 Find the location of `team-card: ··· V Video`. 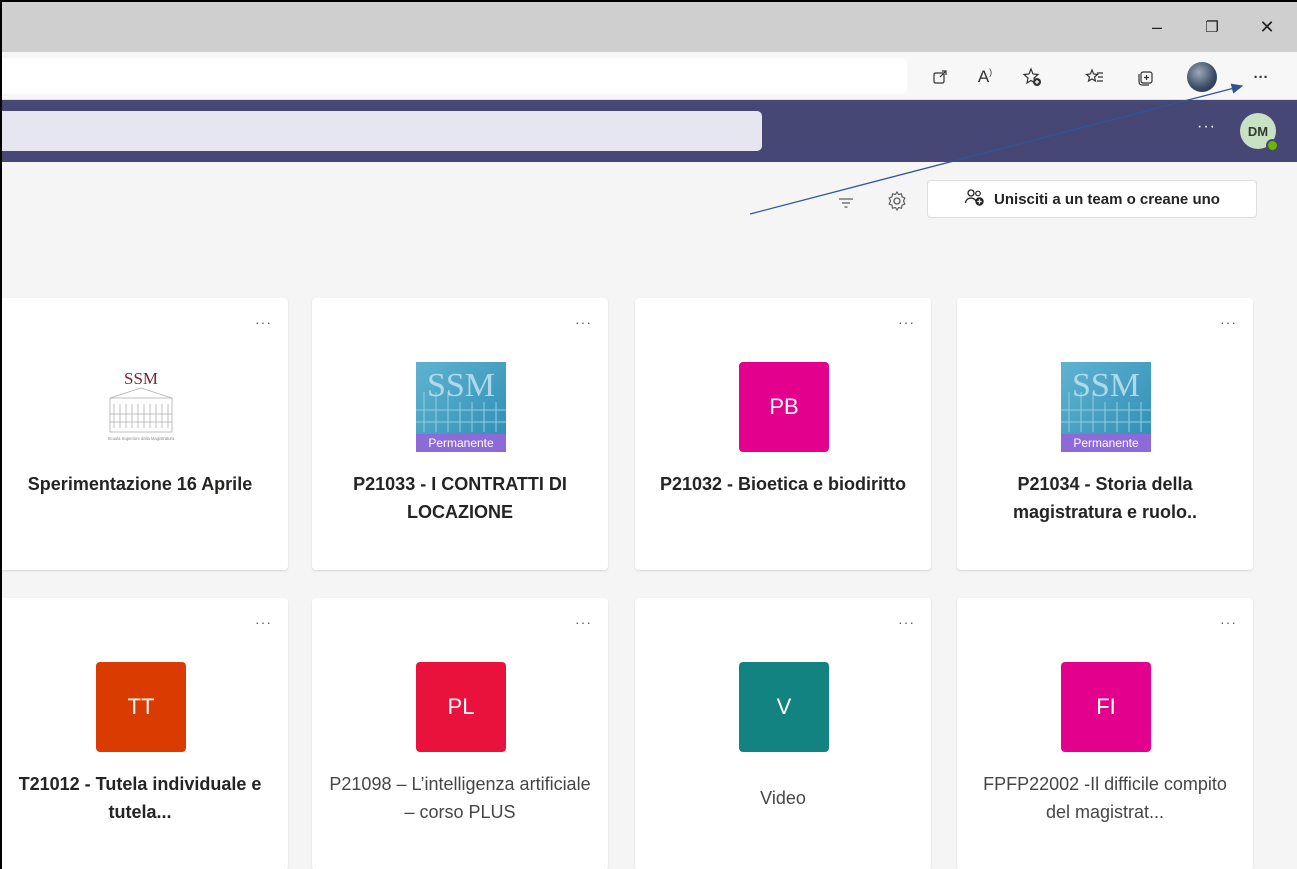

team-card: ··· V Video is located at coordinates (783, 733).